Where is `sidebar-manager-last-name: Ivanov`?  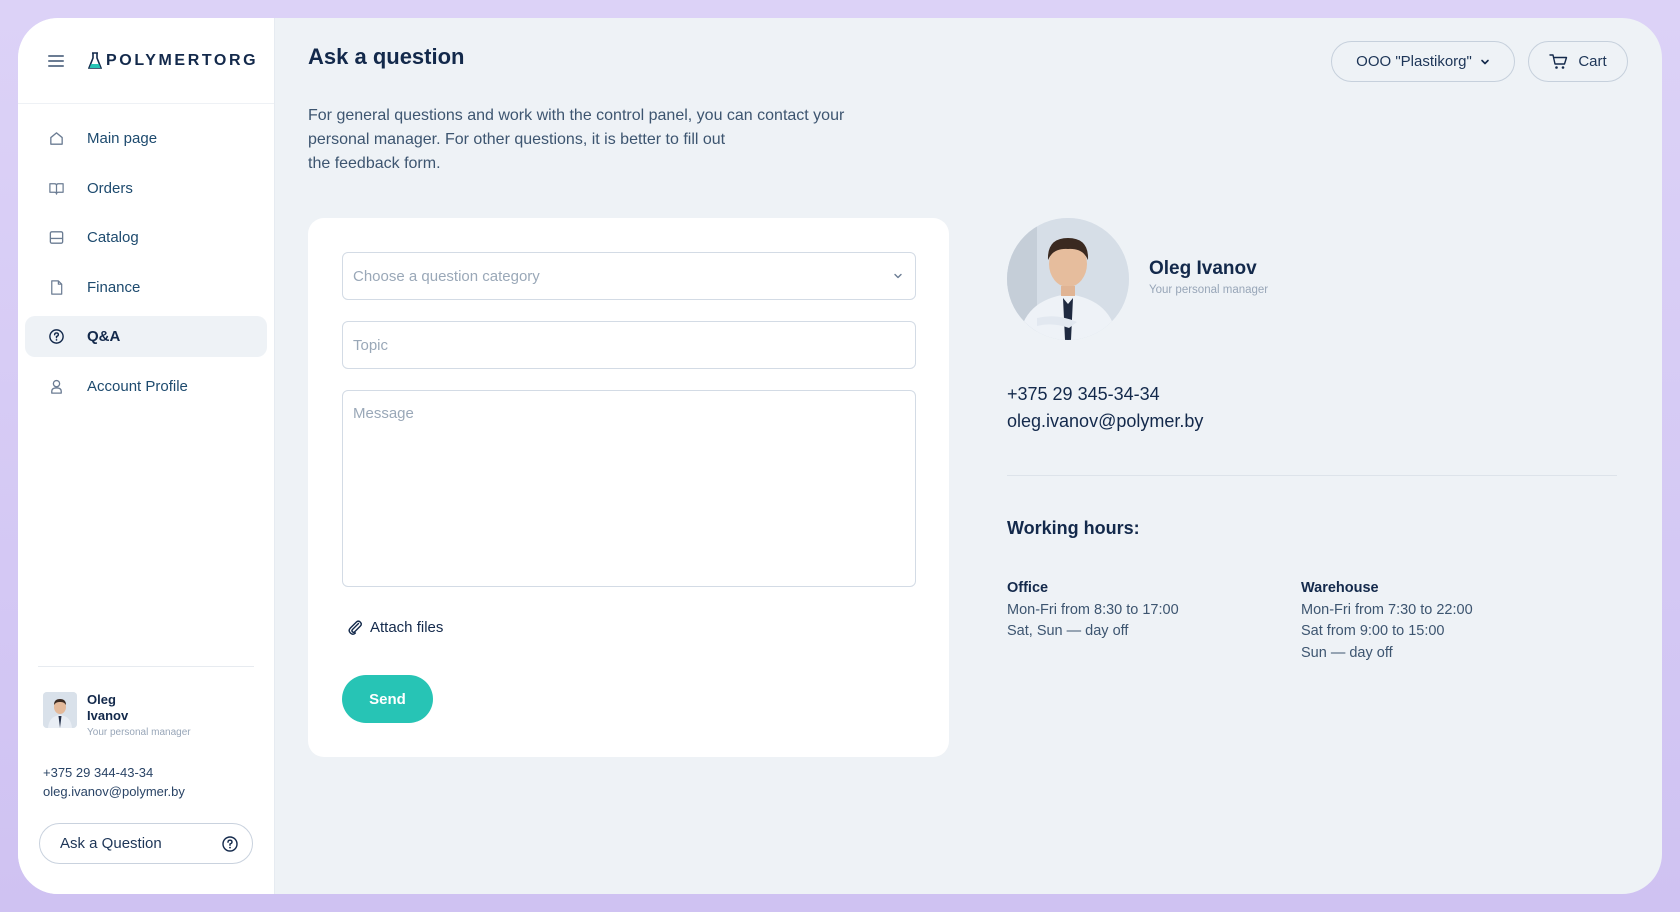
sidebar-manager-last-name: Ivanov is located at coordinates (108, 715).